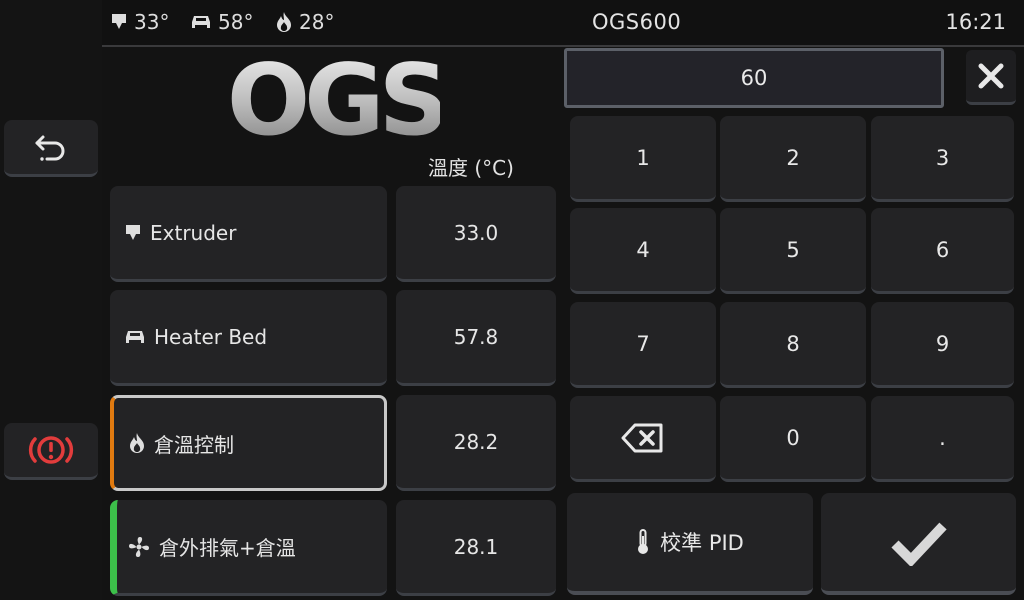 The height and width of the screenshot is (600, 1024). Describe the element at coordinates (702, 543) in the screenshot. I see `calibrate-pid-label: 校準 PID` at that location.